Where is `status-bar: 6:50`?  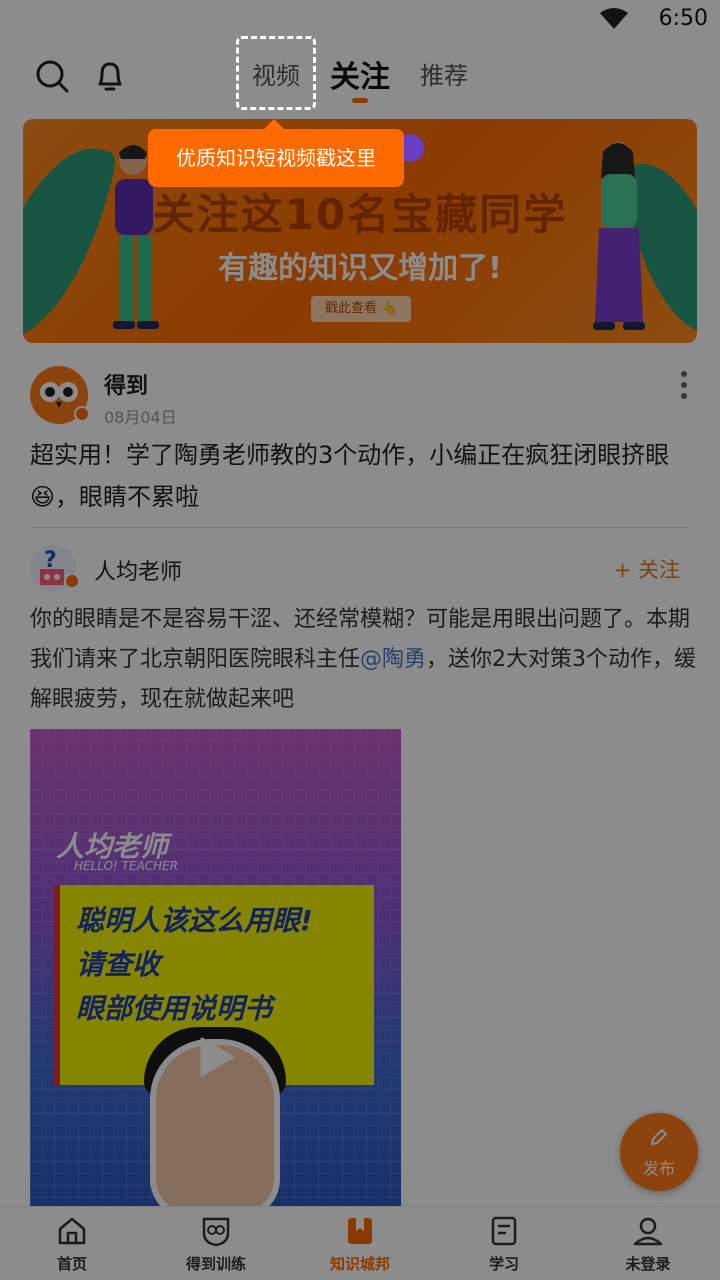
status-bar: 6:50 is located at coordinates (360, 18).